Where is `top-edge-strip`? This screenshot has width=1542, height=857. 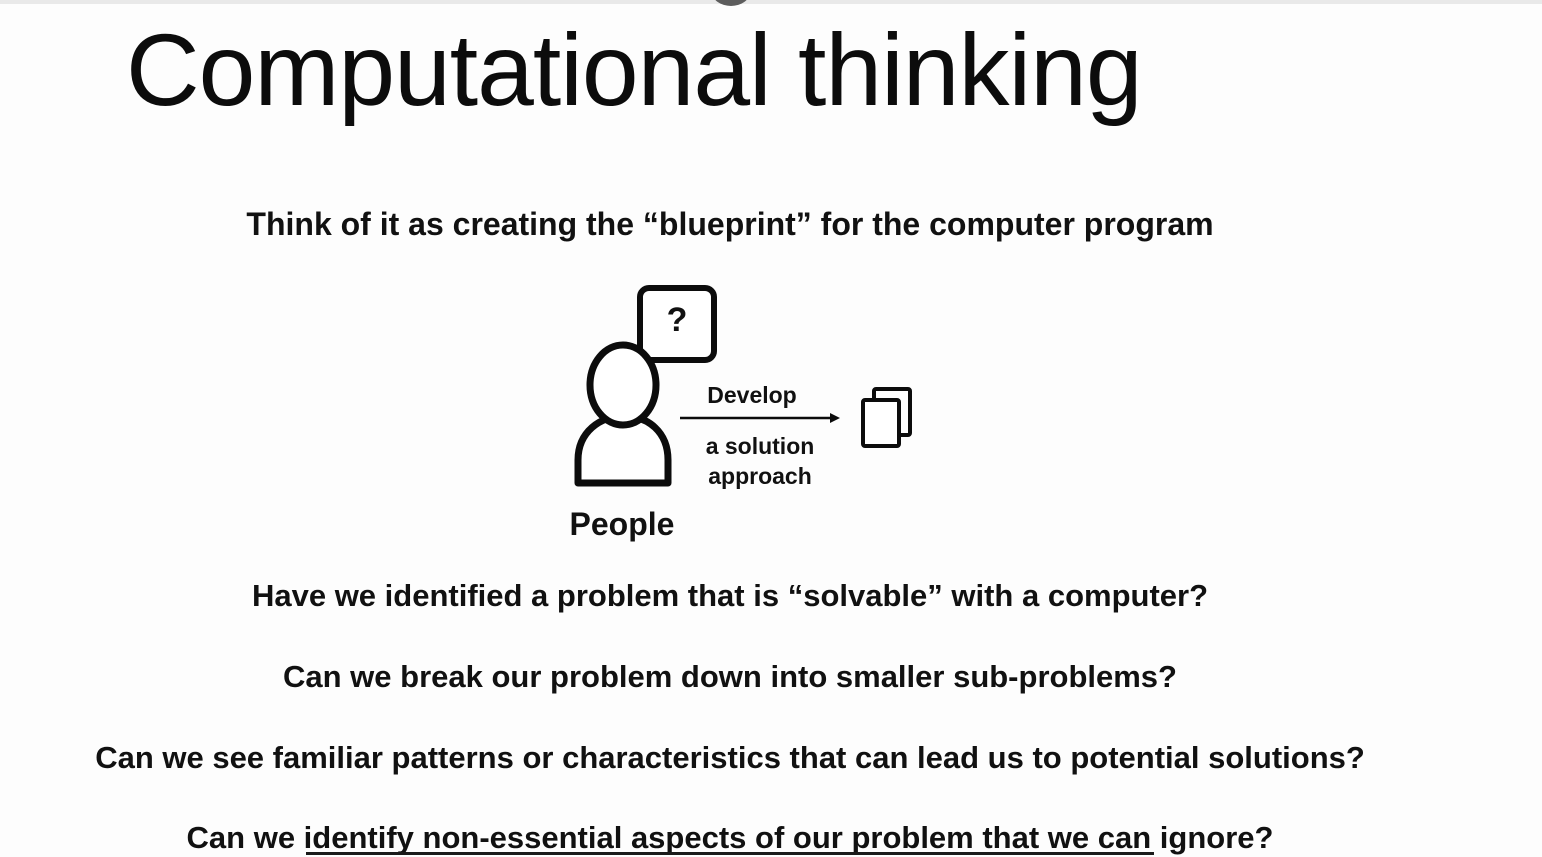 top-edge-strip is located at coordinates (771, 2).